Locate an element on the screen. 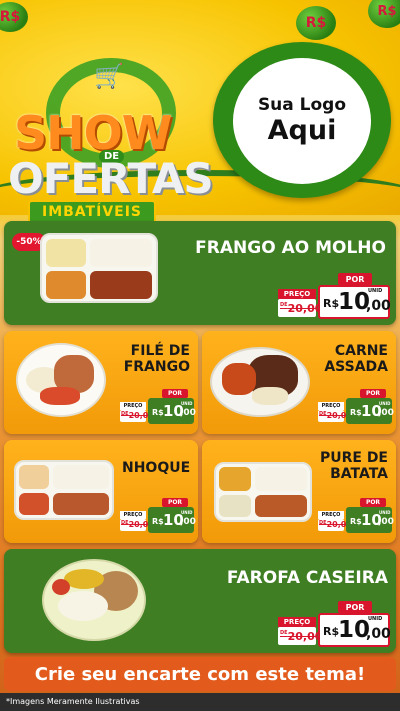 Image resolution: width=400 pixels, height=711 pixels. product-name: FRANGO AO MOLHO is located at coordinates (290, 248).